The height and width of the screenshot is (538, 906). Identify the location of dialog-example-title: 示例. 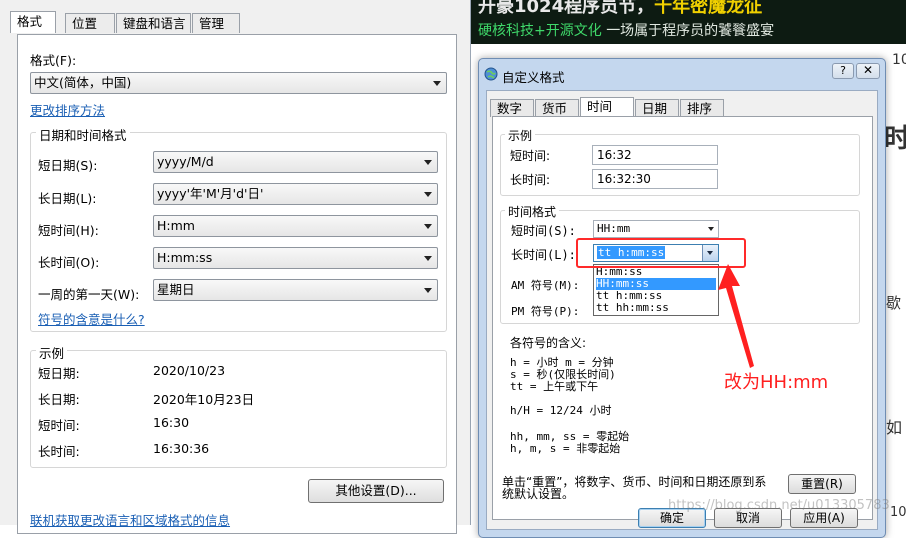
(520, 135).